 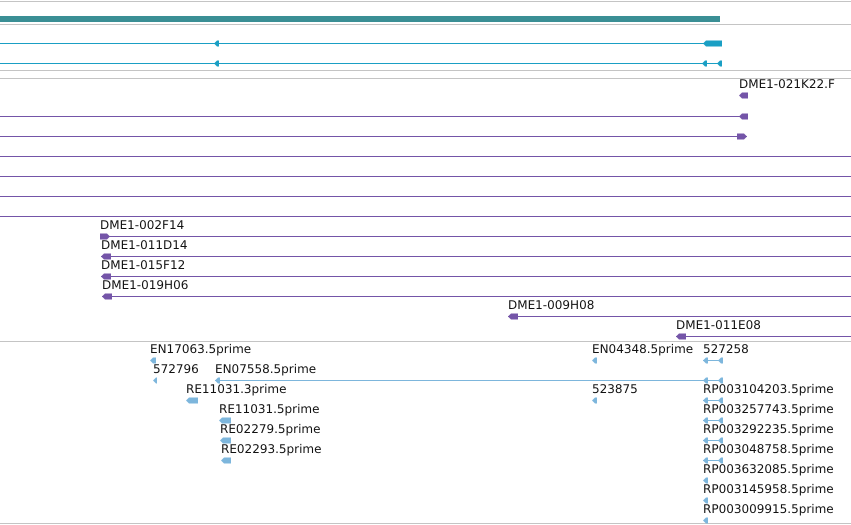 I want to click on feature-label: DME1-009H08, so click(x=551, y=305).